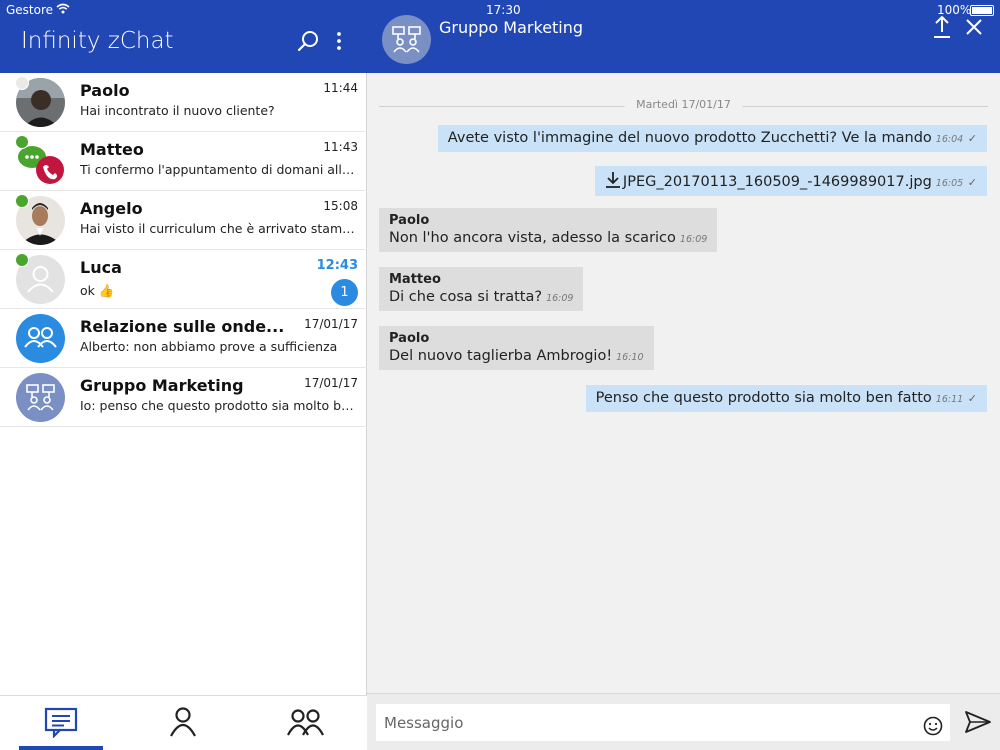  I want to click on last-message-time: 12:43, so click(337, 265).